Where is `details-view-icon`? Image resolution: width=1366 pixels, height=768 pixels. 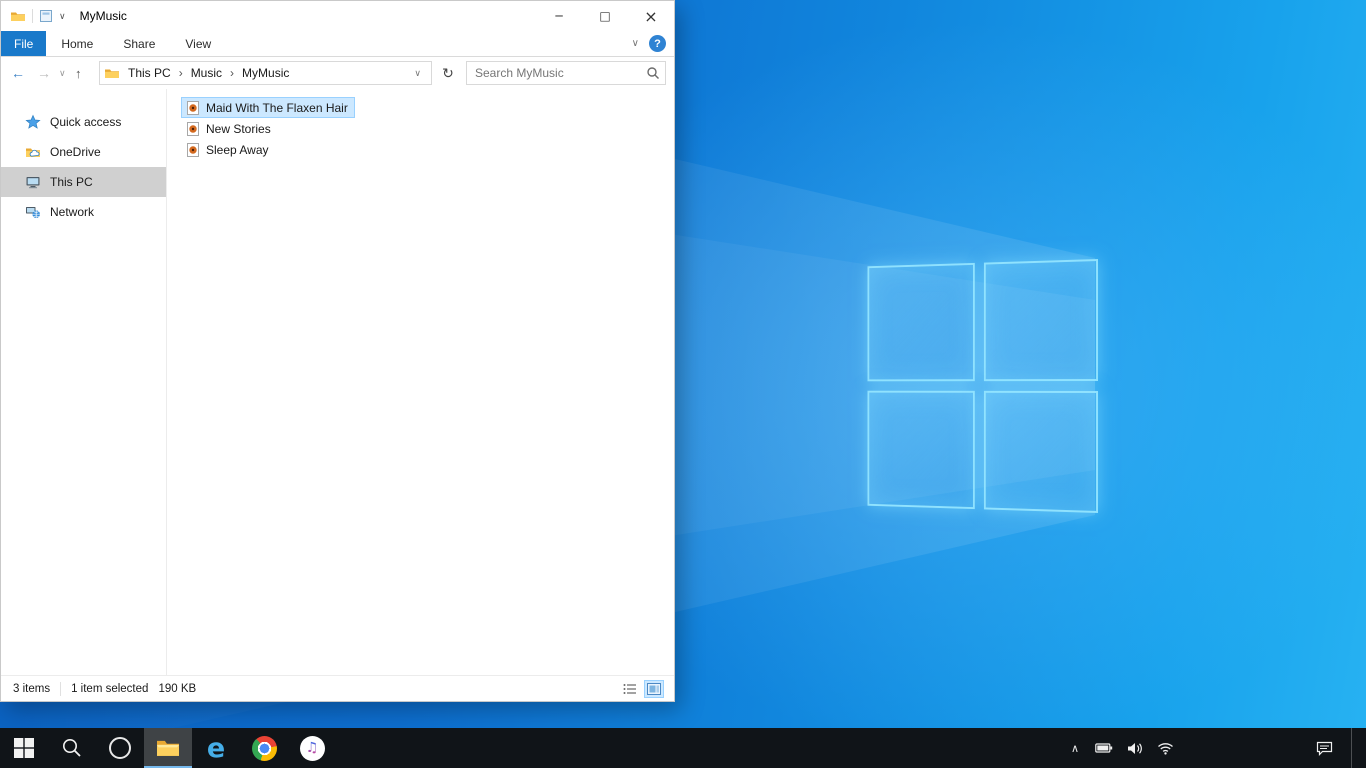
details-view-icon is located at coordinates (629, 688).